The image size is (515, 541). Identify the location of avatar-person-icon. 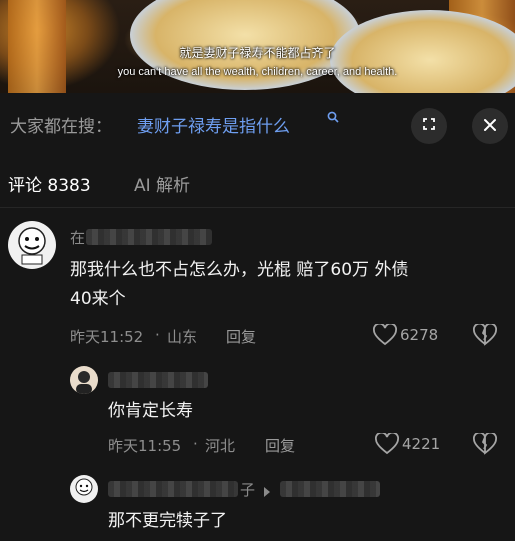
(84, 382).